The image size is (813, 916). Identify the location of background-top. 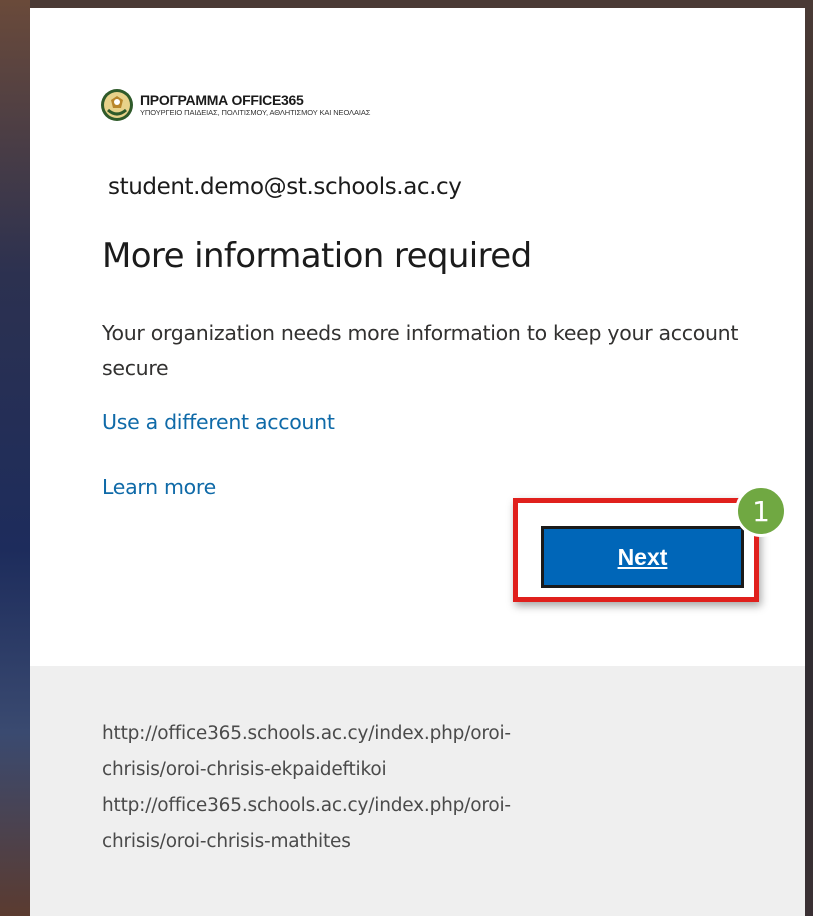
(406, 4).